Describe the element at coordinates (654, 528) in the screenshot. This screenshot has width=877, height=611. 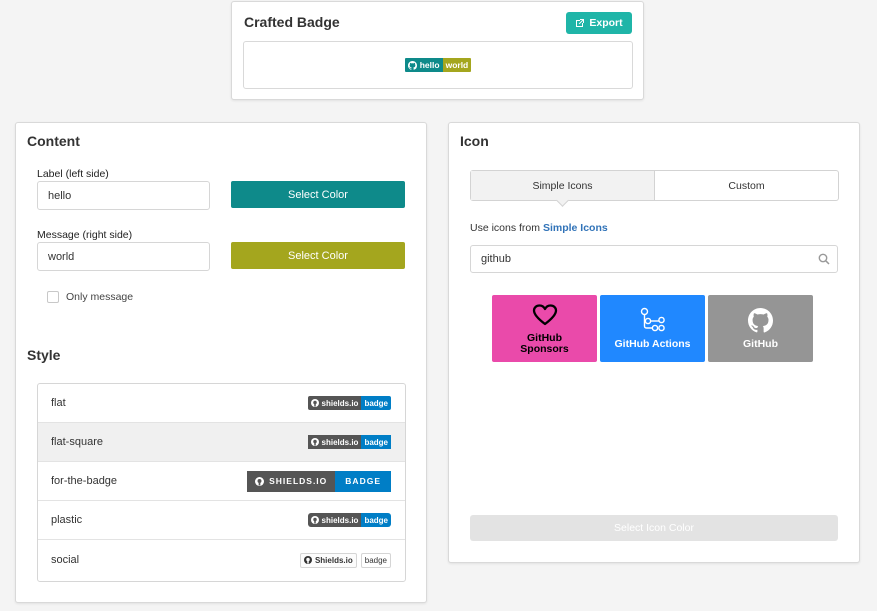
I see `select-icon-color-button: Select Icon Color` at that location.